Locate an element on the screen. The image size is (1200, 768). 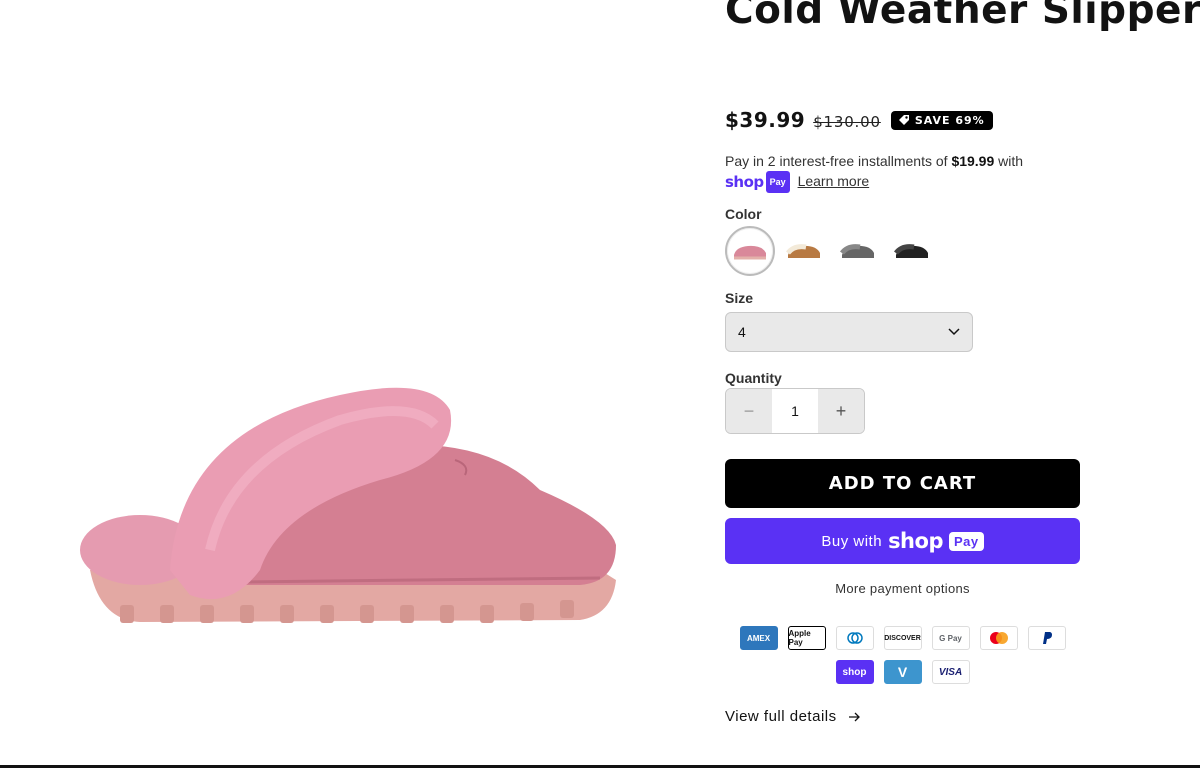
sale-price: $39.99 is located at coordinates (765, 120).